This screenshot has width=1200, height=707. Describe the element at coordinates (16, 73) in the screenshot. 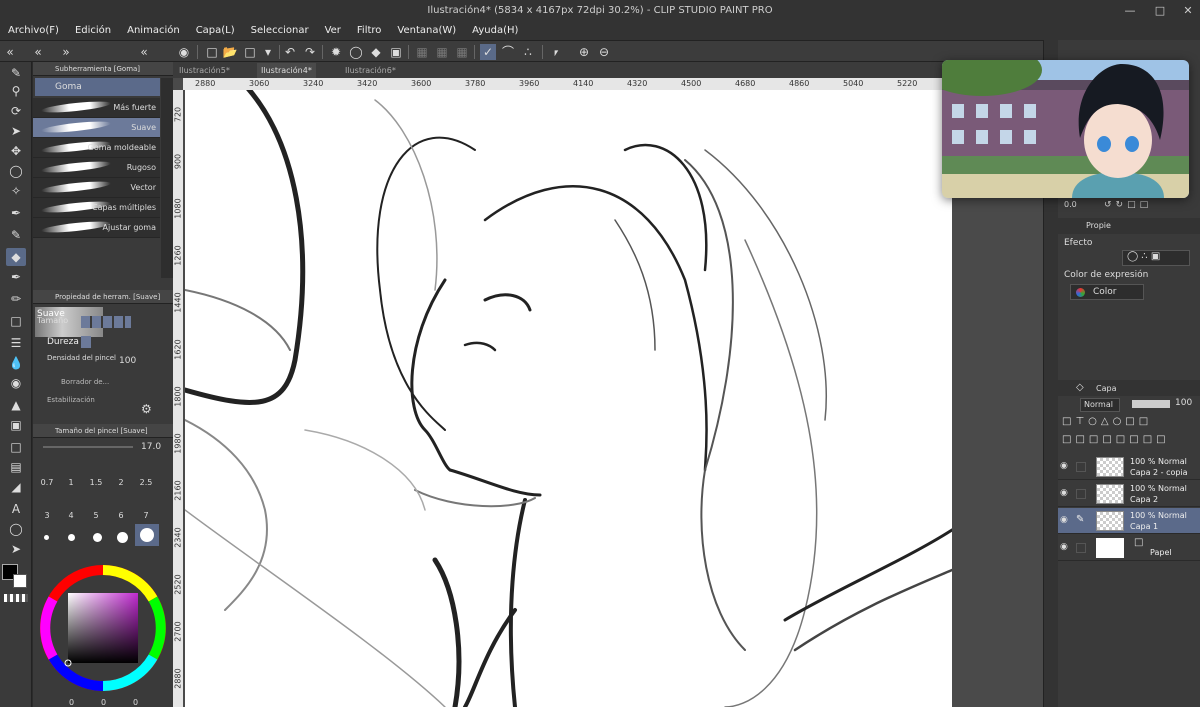

I see `pen-tool-icon: ✎` at that location.